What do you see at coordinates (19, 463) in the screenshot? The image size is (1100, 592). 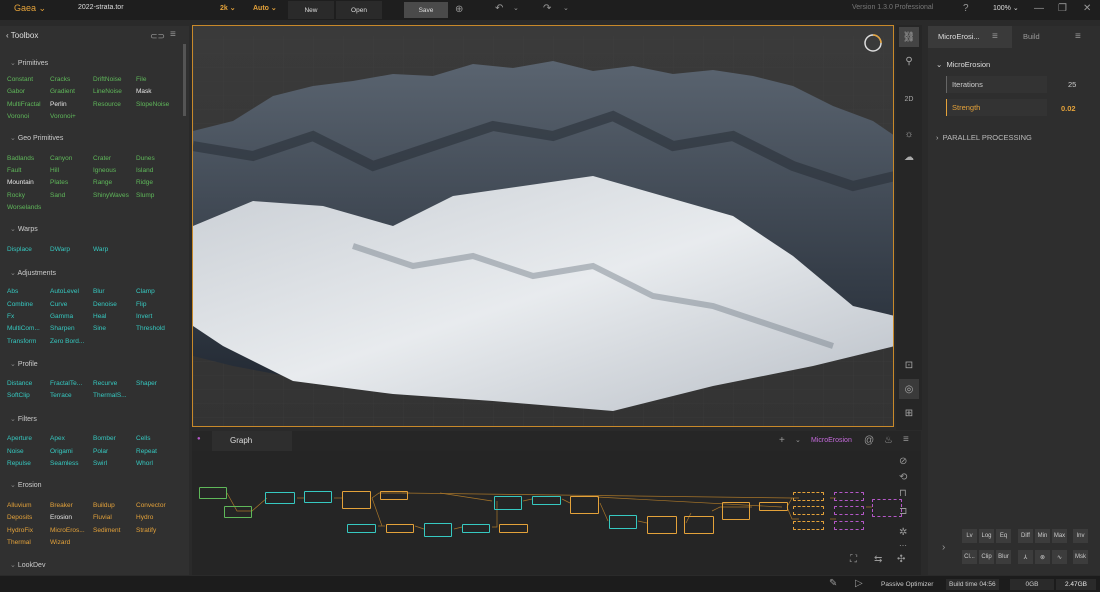 I see `node-repulse: Repulse` at bounding box center [19, 463].